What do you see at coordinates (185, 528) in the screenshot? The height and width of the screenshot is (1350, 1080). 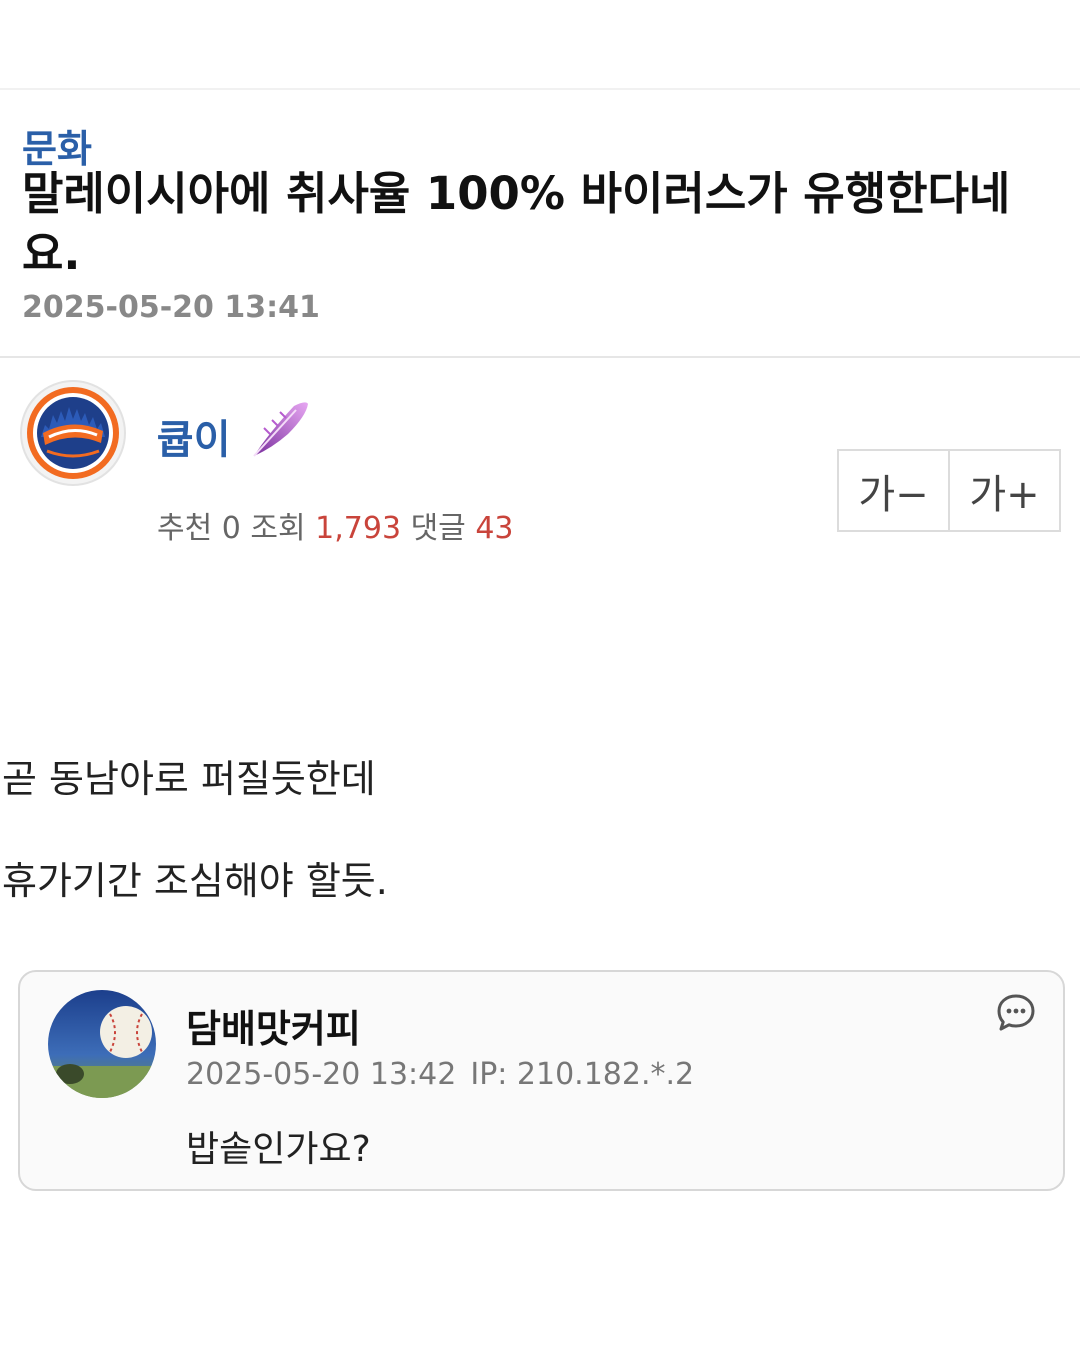 I see `recommend-label: 추천` at bounding box center [185, 528].